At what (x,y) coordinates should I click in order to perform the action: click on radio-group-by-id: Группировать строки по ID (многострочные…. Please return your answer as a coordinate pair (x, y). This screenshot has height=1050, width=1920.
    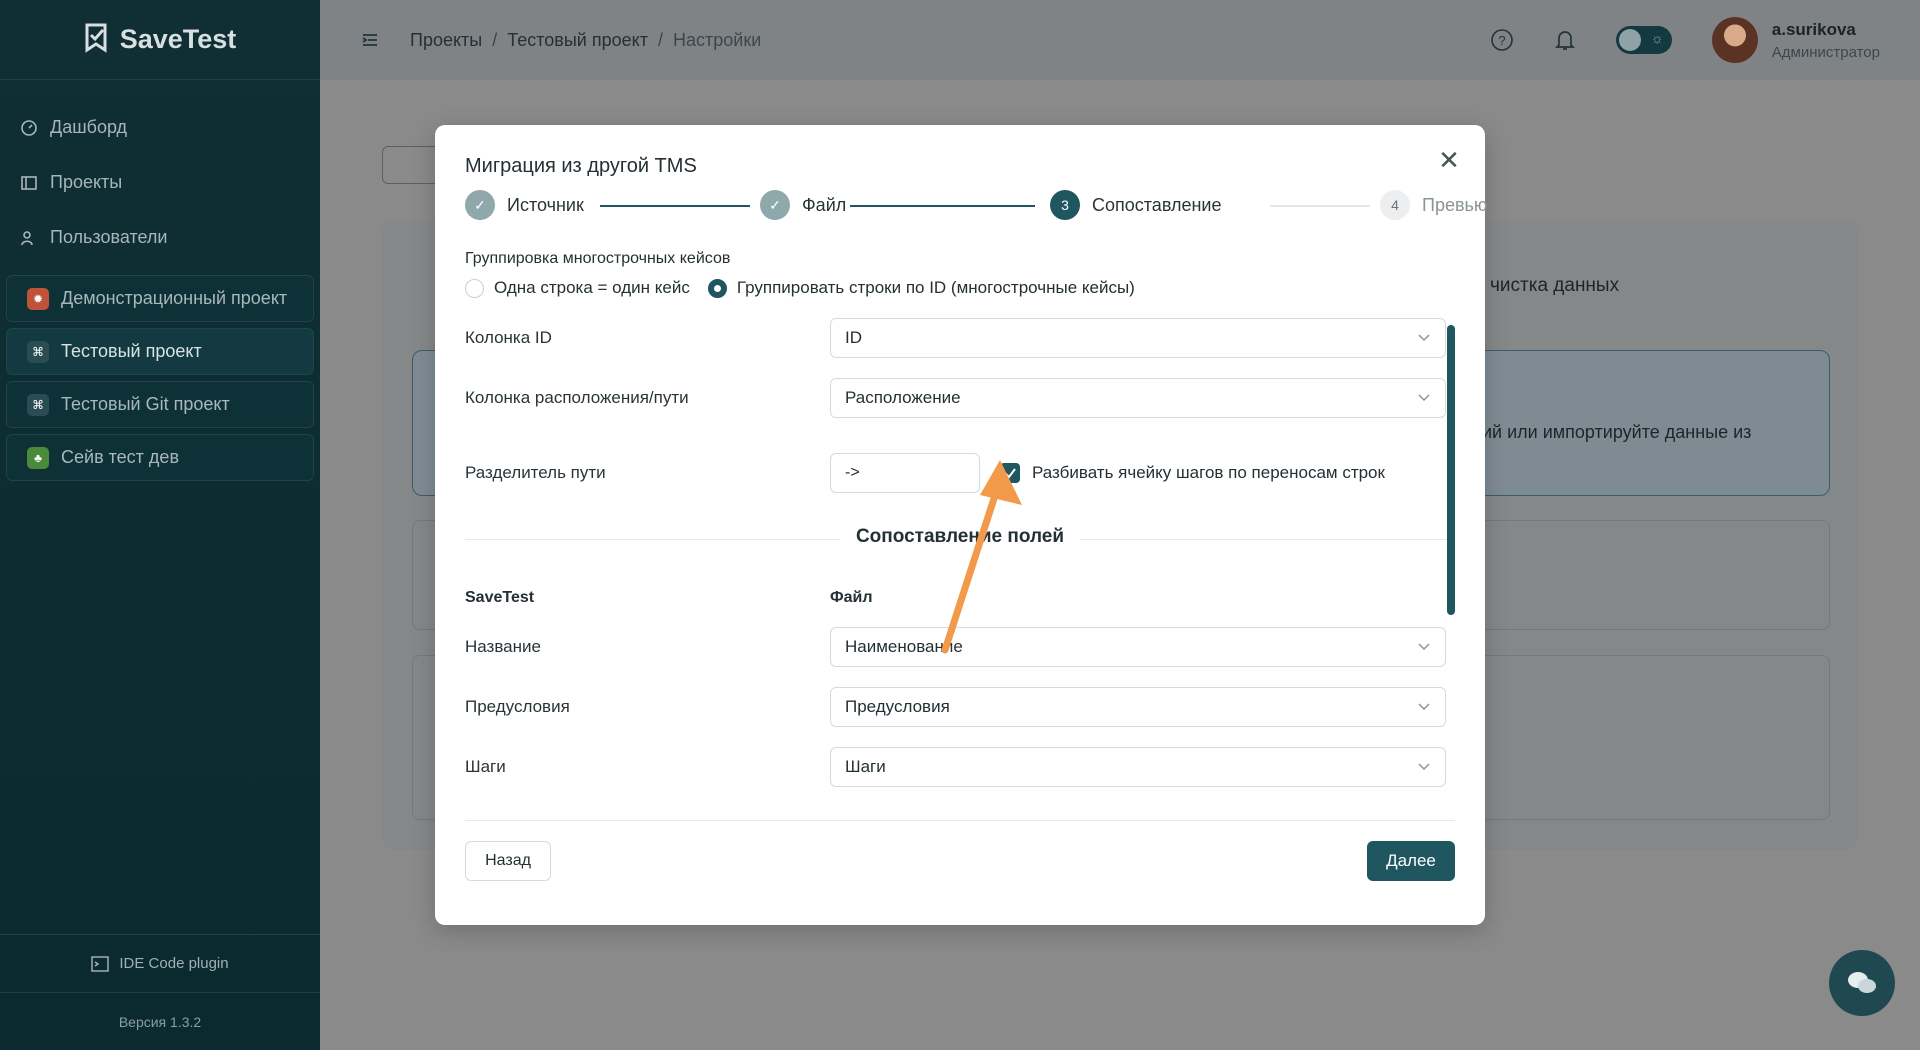
    Looking at the image, I should click on (921, 288).